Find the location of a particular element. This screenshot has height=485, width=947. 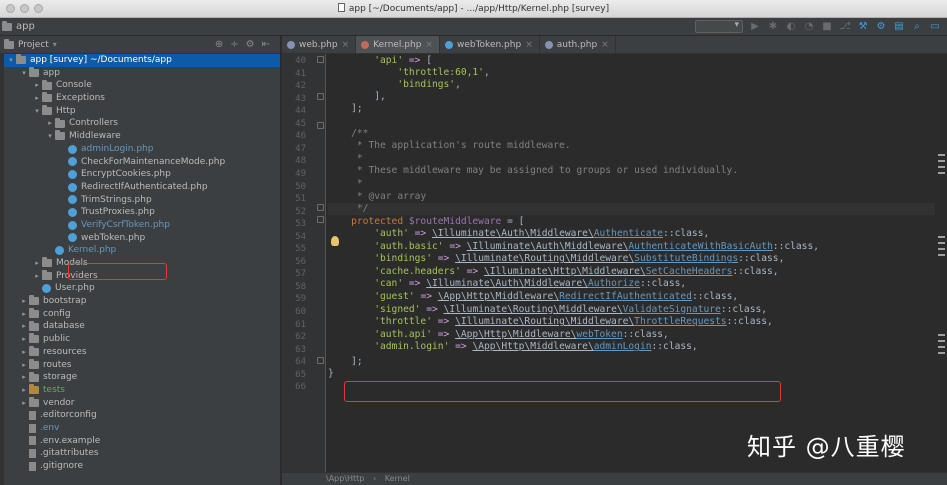

scroll-marker is located at coordinates (941, 353).